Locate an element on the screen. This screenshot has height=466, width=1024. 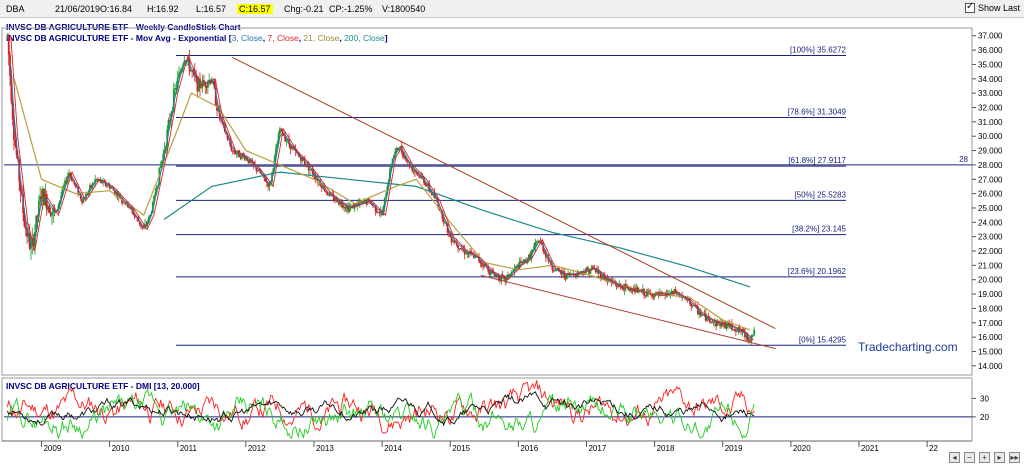
y-axis-tick-label: 27.000 is located at coordinates (990, 179).